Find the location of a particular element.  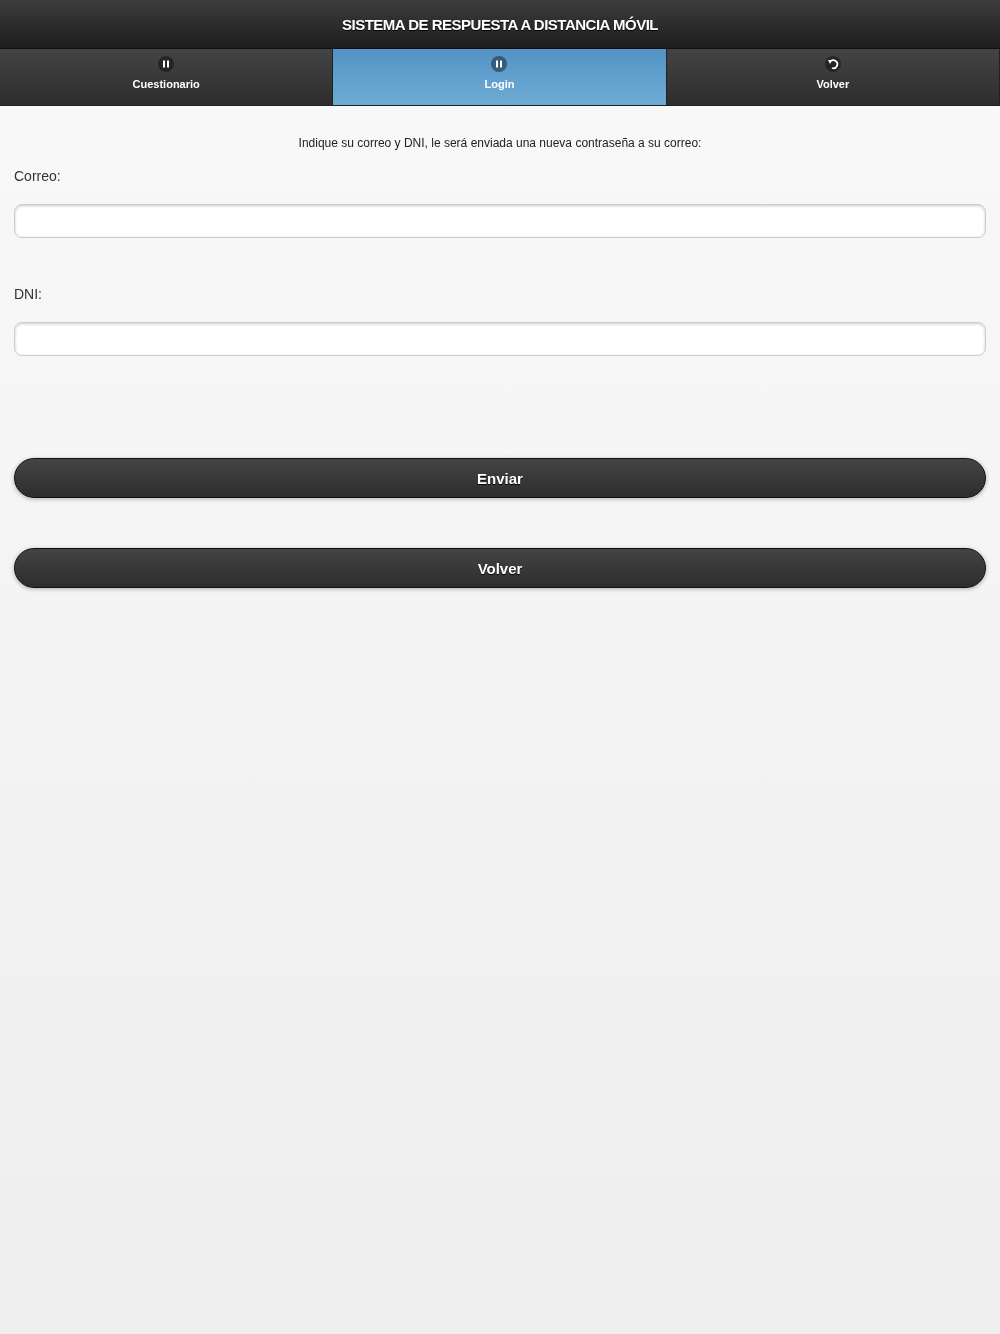

nav-tab: Cuestionario is located at coordinates (167, 77).